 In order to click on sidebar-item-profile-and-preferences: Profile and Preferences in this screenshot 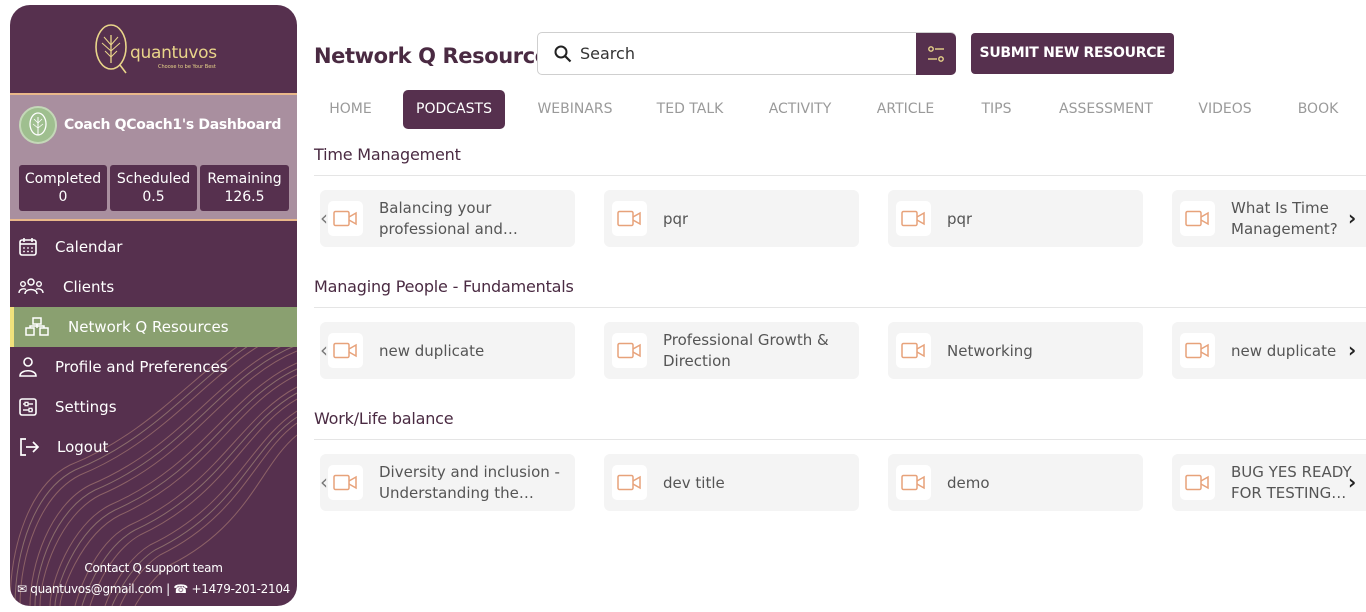, I will do `click(153, 367)`.